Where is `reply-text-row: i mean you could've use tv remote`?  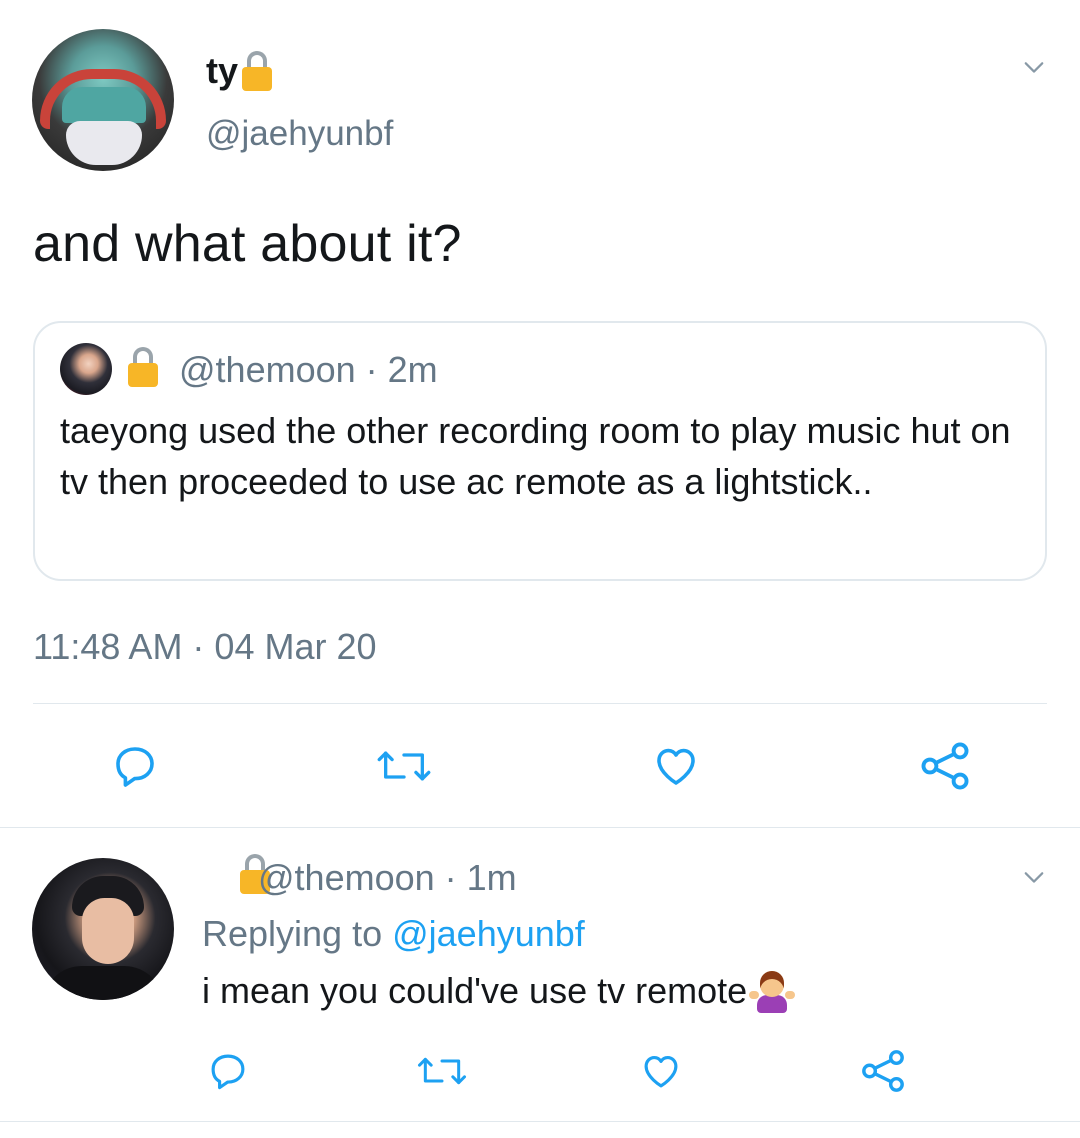 reply-text-row: i mean you could've use tv remote is located at coordinates (499, 991).